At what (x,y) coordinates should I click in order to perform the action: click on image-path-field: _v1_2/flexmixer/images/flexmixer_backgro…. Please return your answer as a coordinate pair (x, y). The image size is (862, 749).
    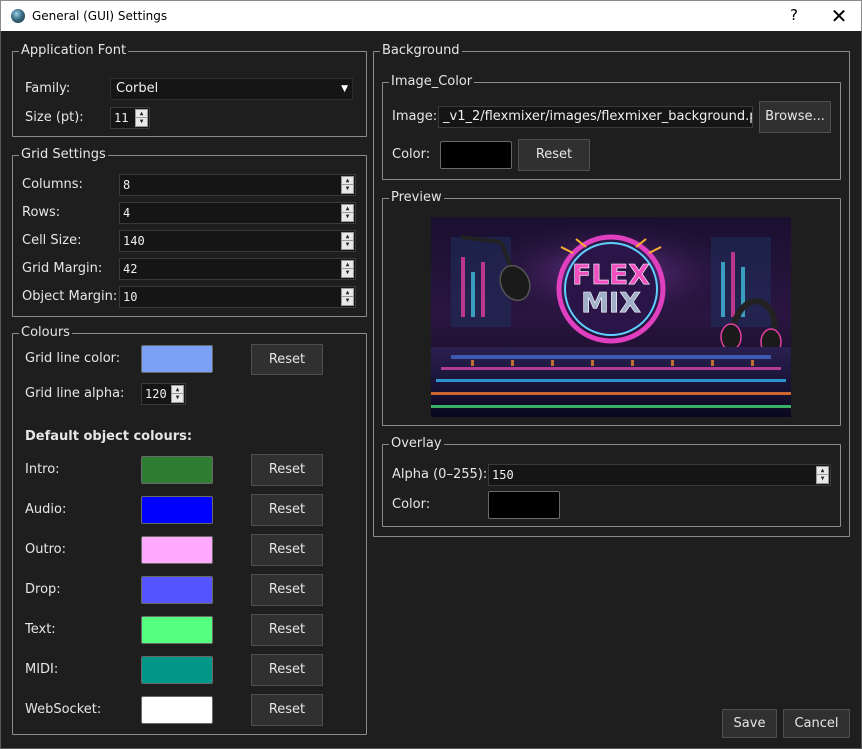
    Looking at the image, I should click on (595, 117).